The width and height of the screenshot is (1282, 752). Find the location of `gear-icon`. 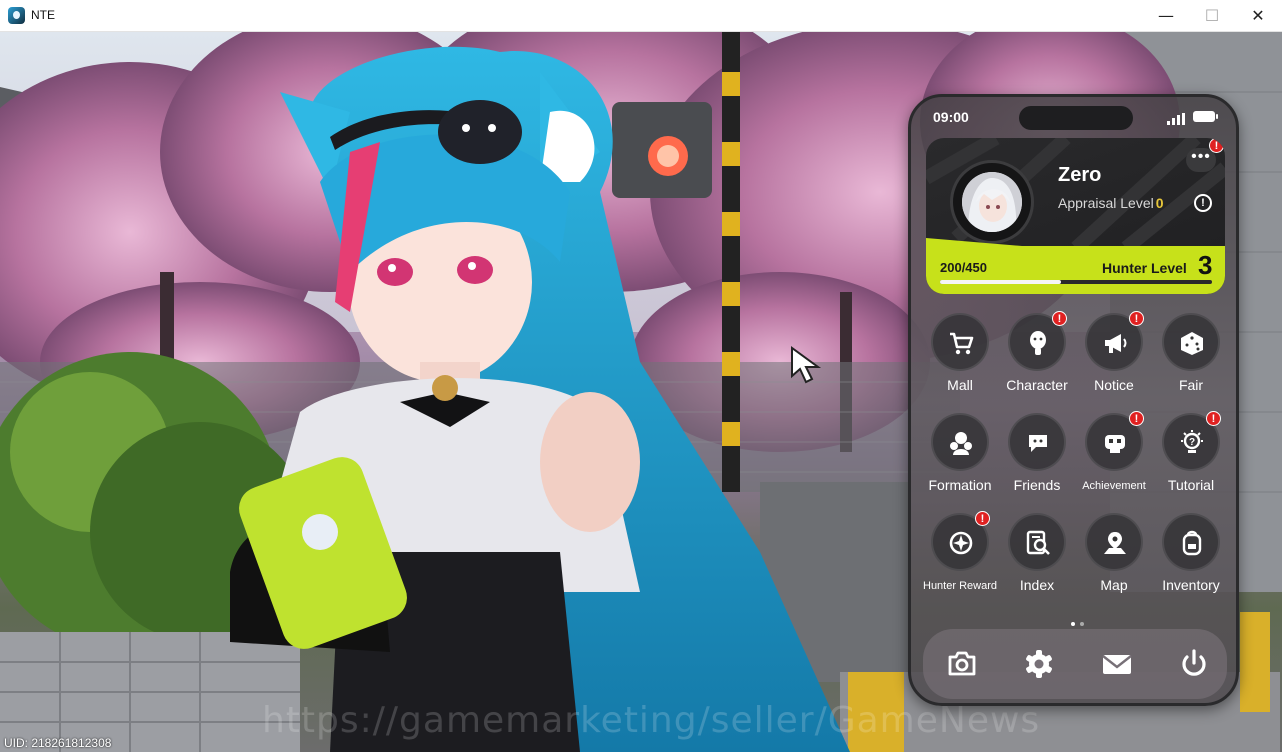

gear-icon is located at coordinates (1039, 664).